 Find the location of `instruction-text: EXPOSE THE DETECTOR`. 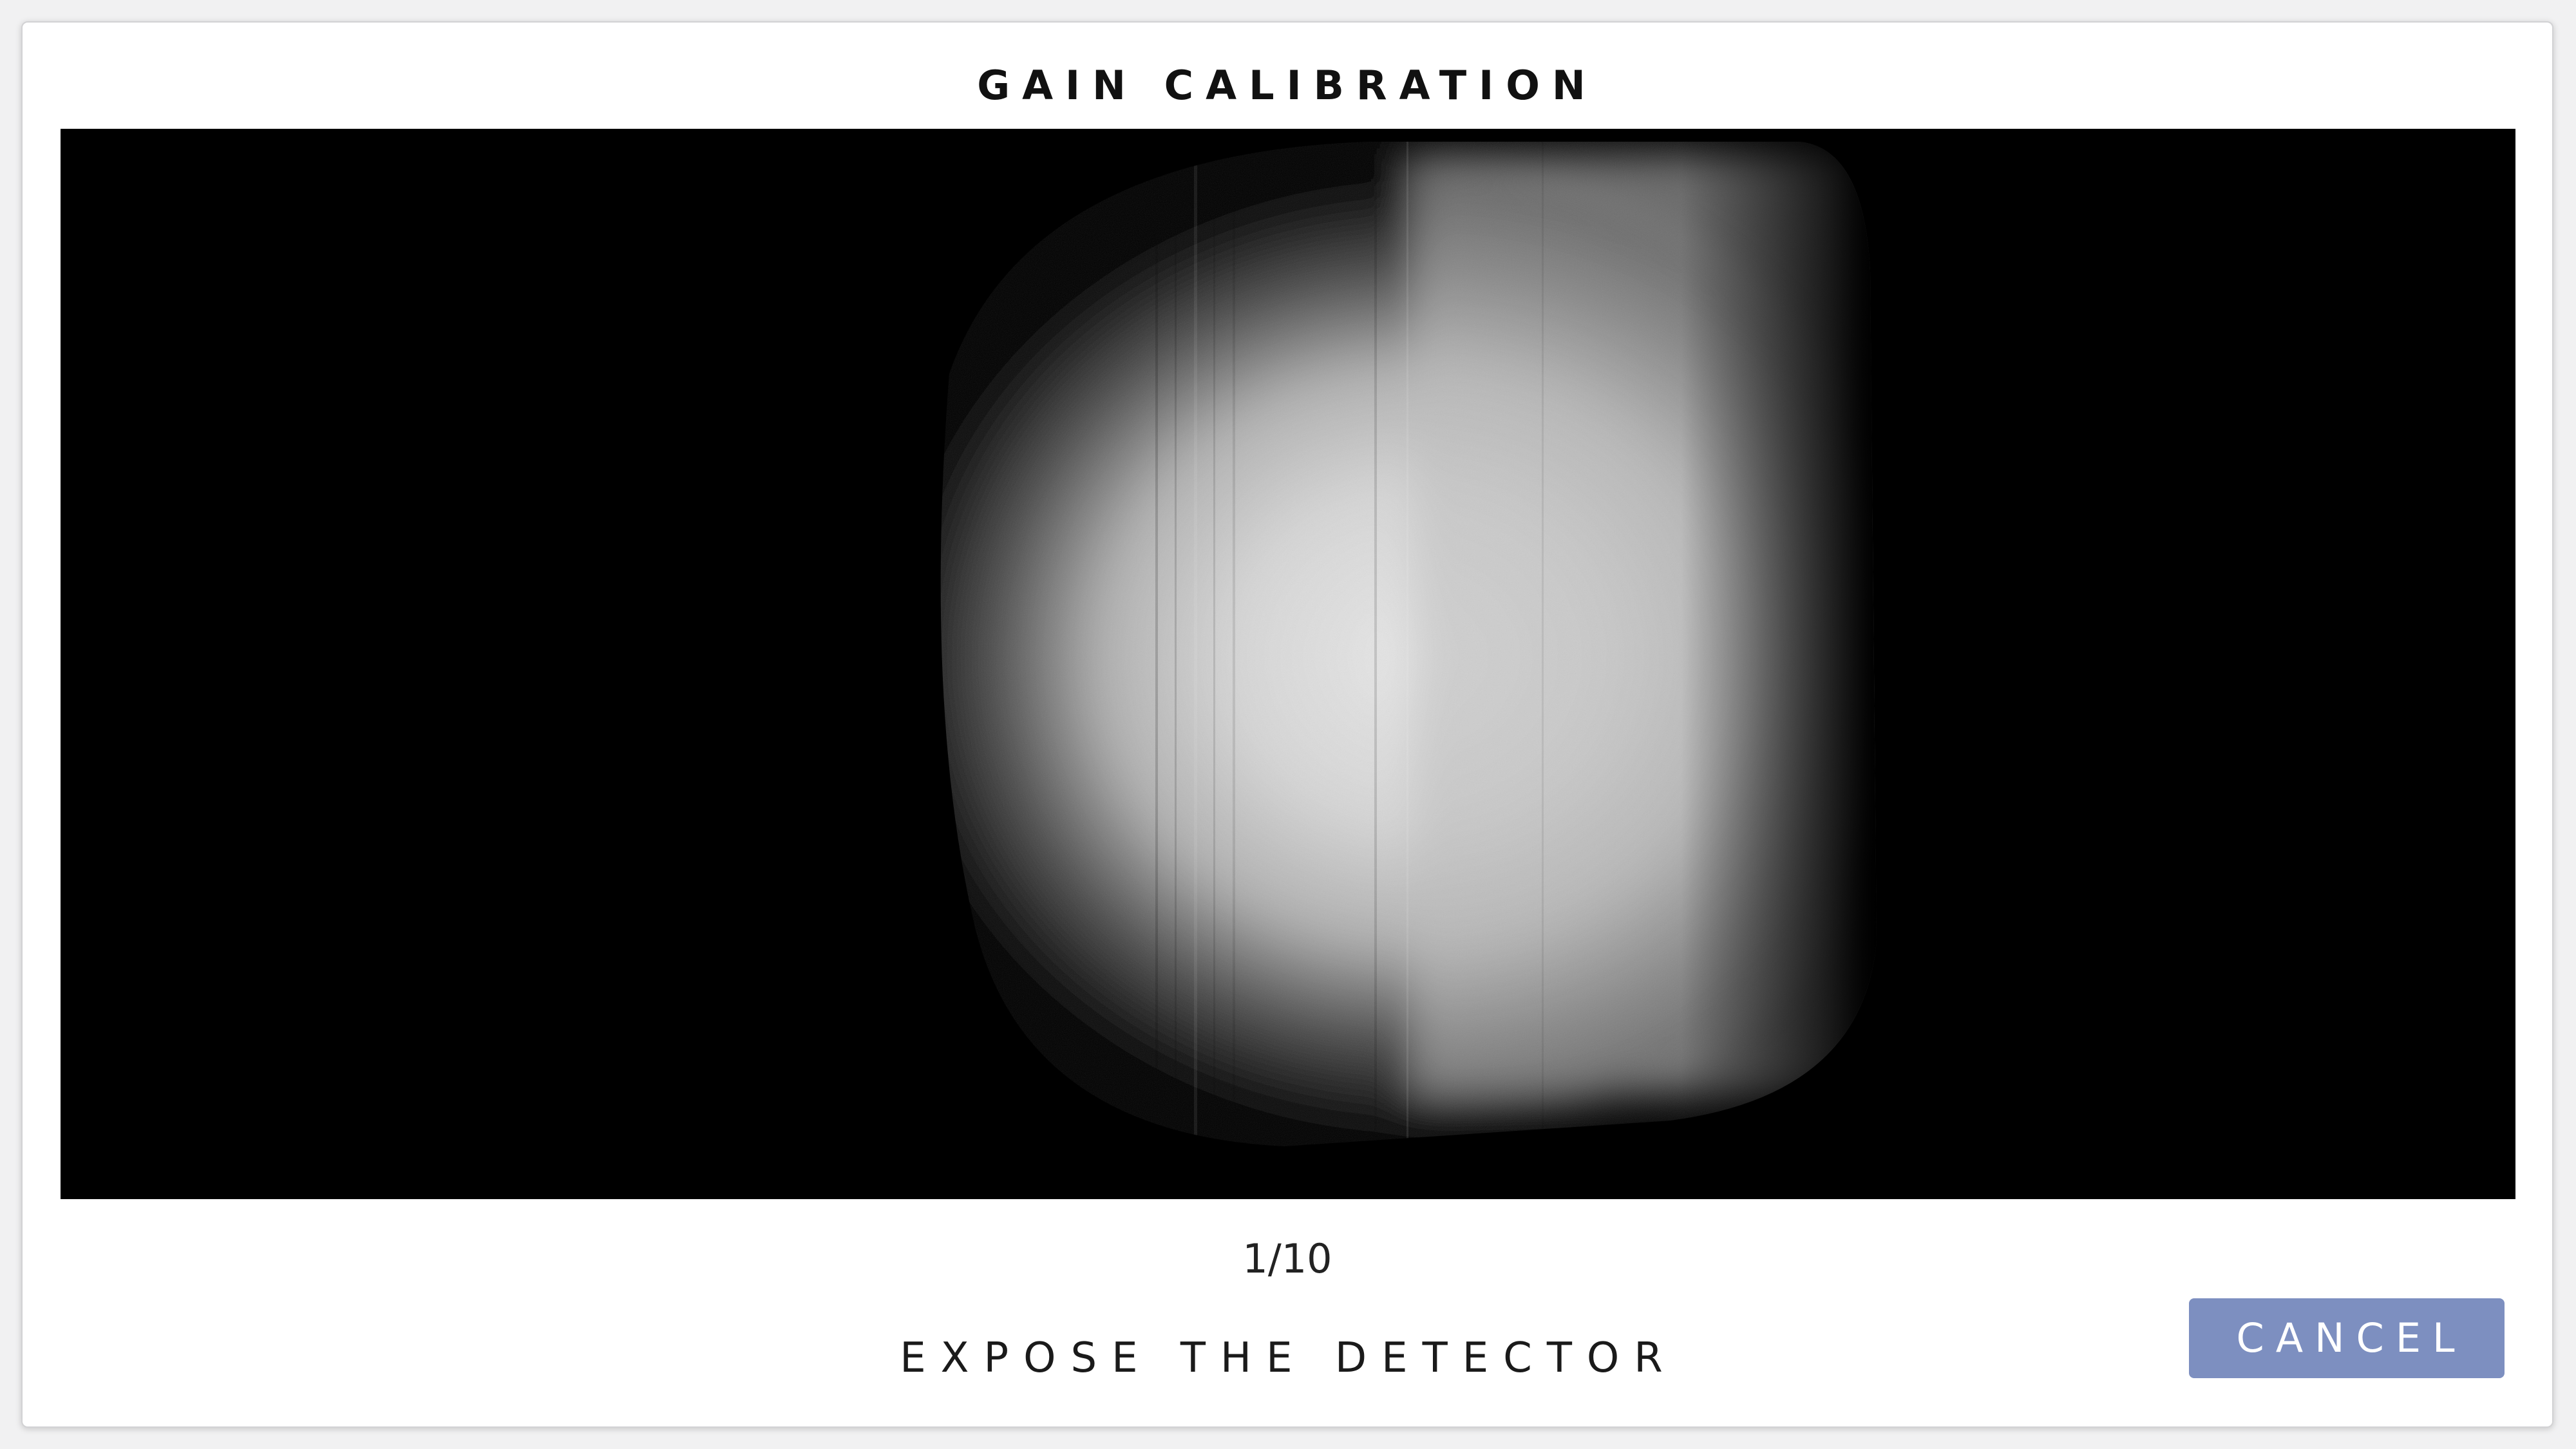

instruction-text: EXPOSE THE DETECTOR is located at coordinates (1289, 1358).